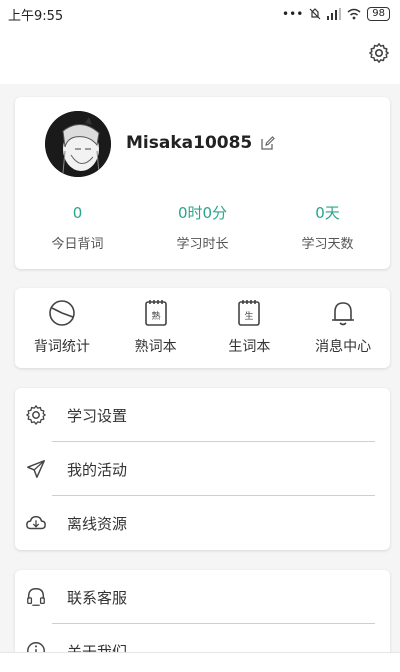  I want to click on bell-icon, so click(343, 314).